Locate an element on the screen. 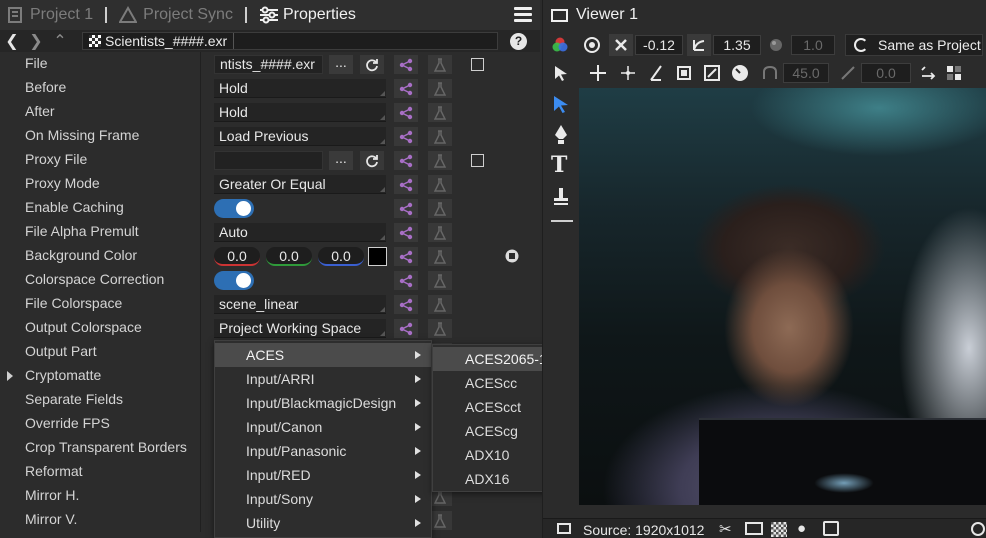  anchor-icon is located at coordinates (628, 73).